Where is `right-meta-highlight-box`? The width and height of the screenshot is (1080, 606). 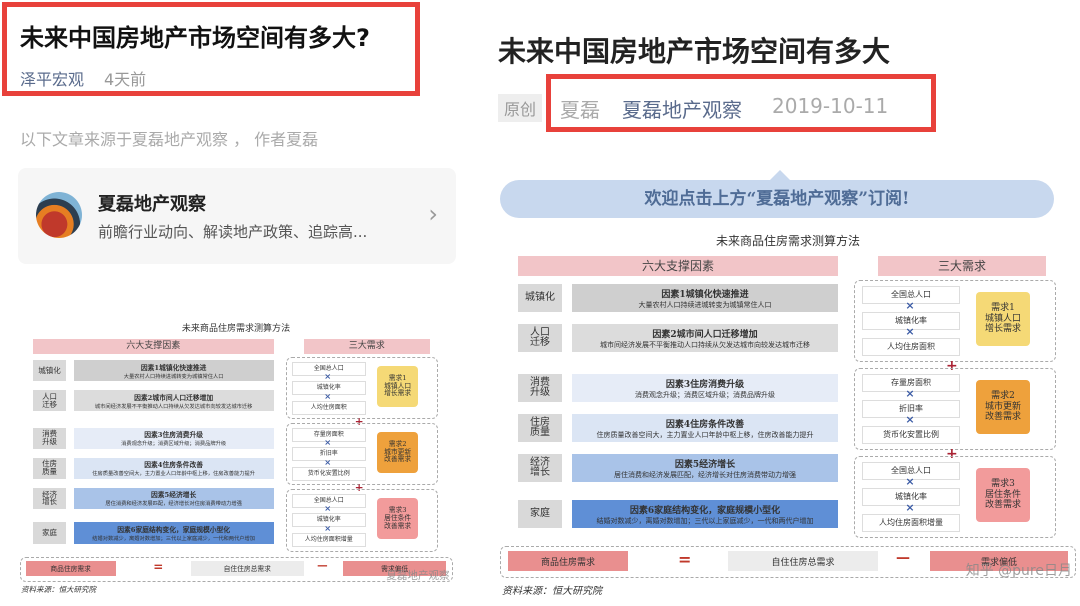 right-meta-highlight-box is located at coordinates (741, 103).